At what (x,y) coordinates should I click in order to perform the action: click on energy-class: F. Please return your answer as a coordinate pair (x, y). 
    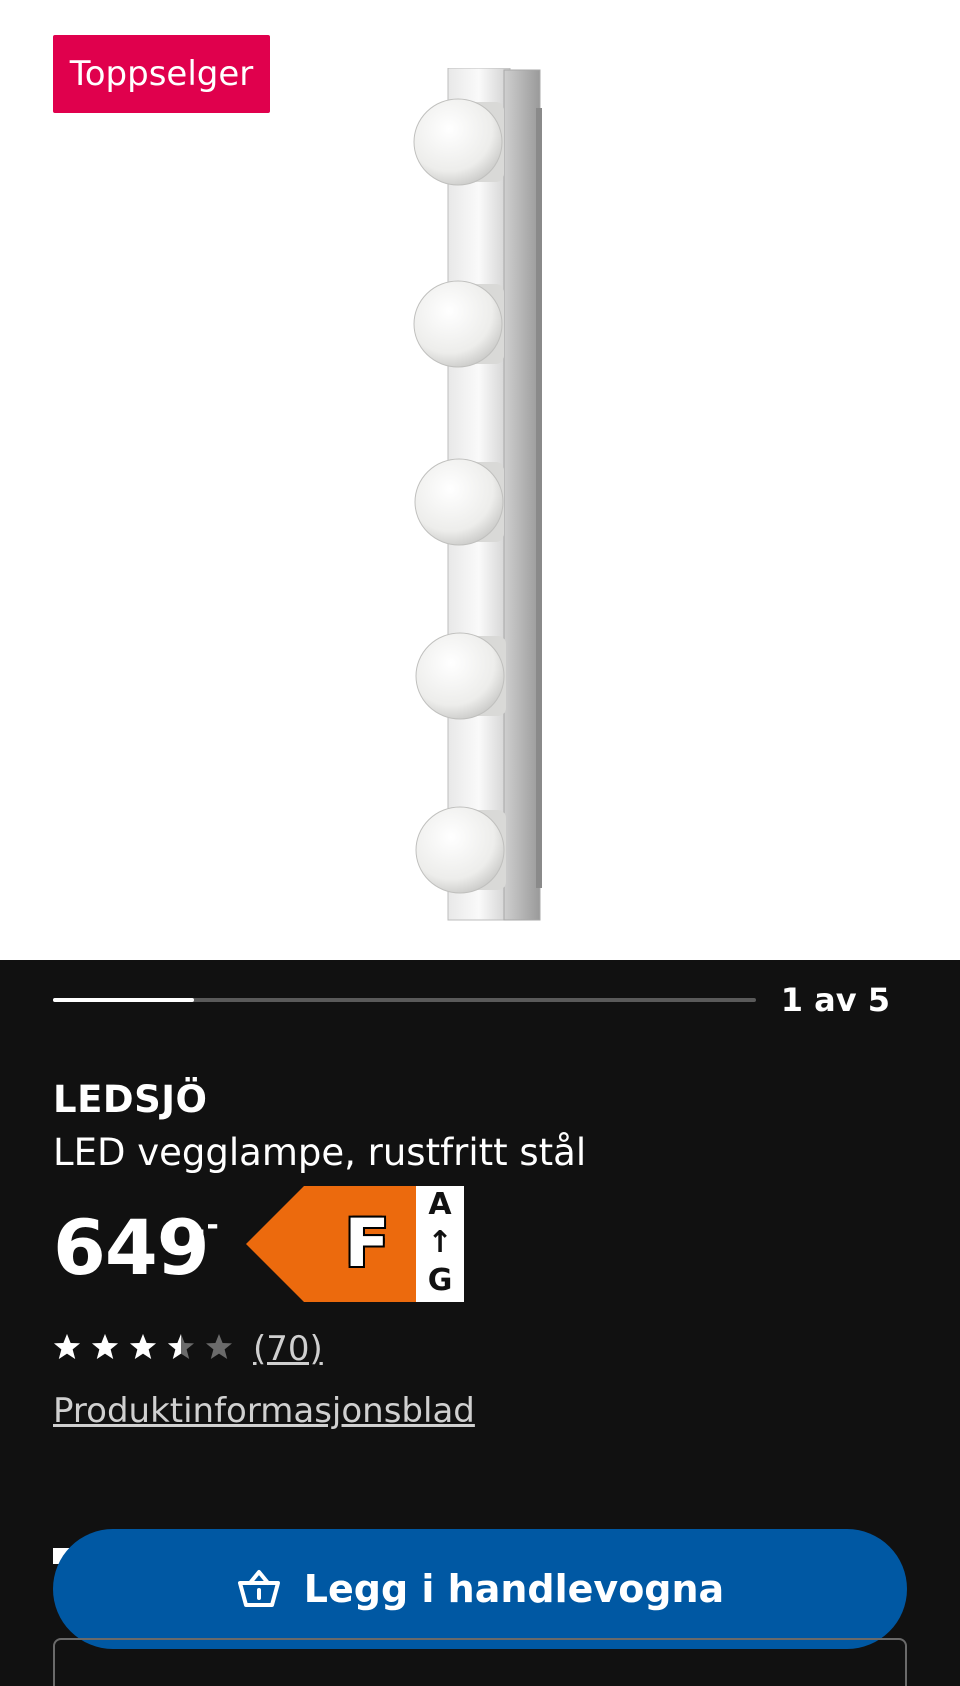
    Looking at the image, I should click on (367, 1243).